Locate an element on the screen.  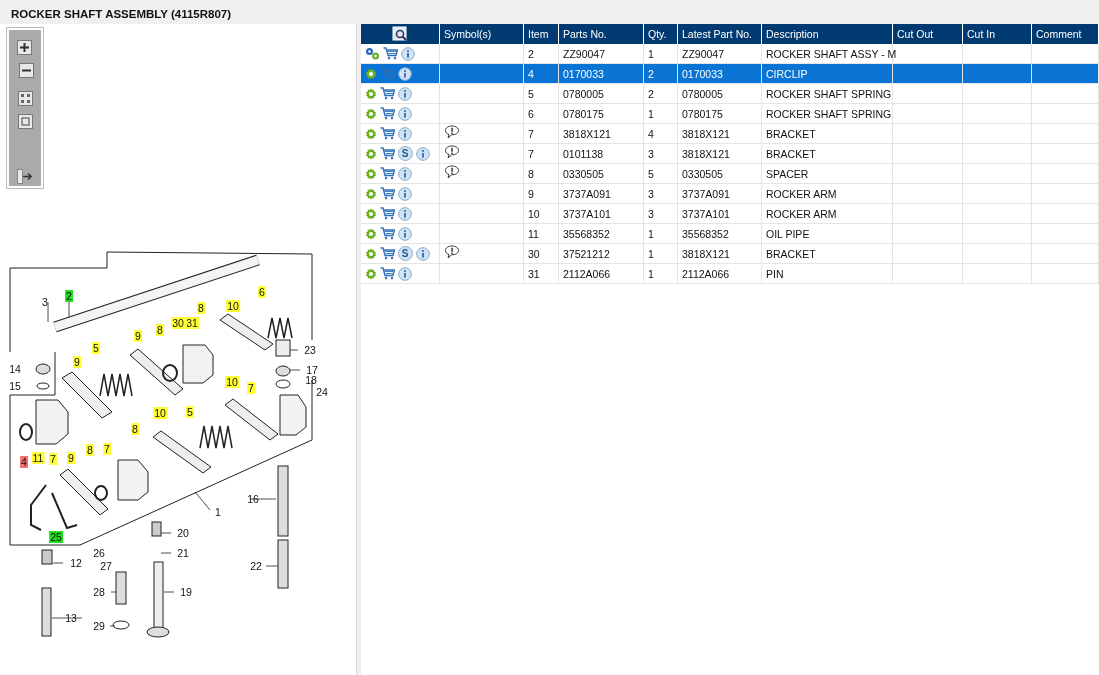
column-header: Parts No. is located at coordinates (601, 34).